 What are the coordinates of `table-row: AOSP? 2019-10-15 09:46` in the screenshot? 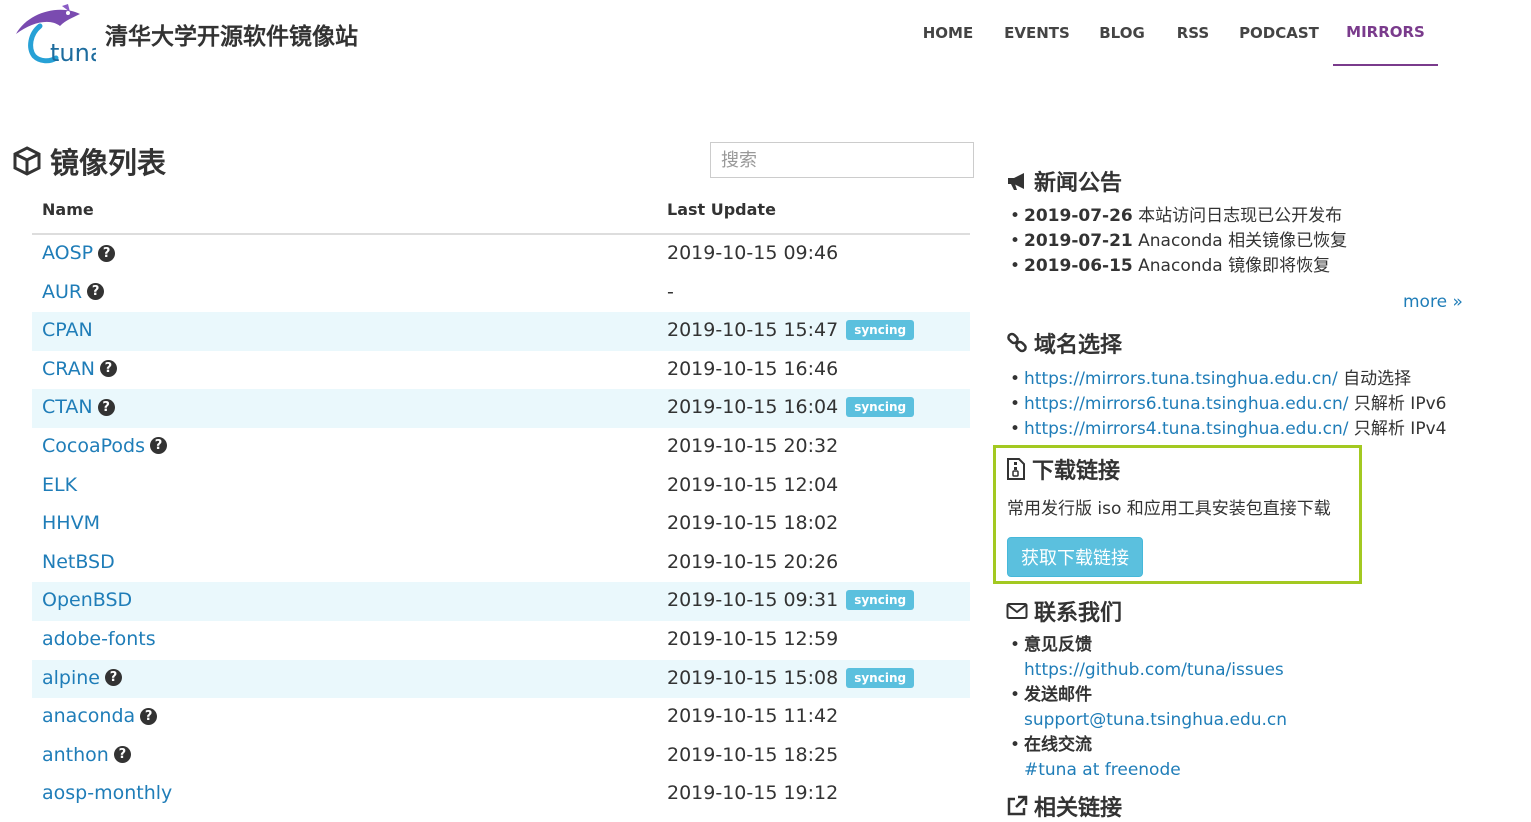 It's located at (501, 254).